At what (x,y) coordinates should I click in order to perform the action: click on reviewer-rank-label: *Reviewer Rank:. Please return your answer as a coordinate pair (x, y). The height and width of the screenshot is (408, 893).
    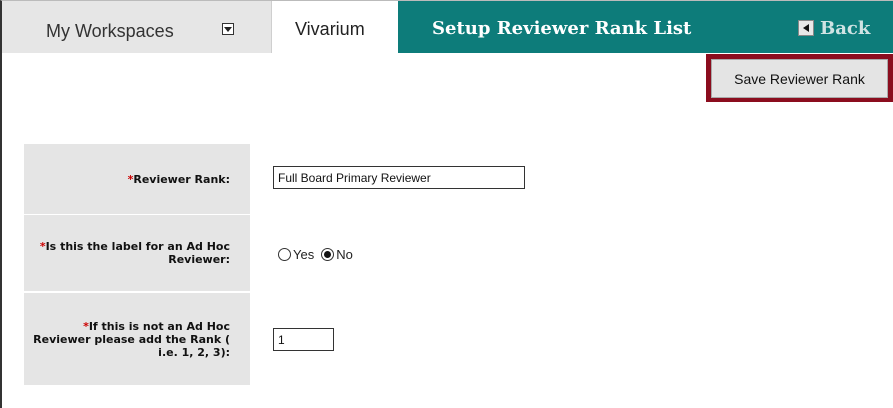
    Looking at the image, I should click on (137, 179).